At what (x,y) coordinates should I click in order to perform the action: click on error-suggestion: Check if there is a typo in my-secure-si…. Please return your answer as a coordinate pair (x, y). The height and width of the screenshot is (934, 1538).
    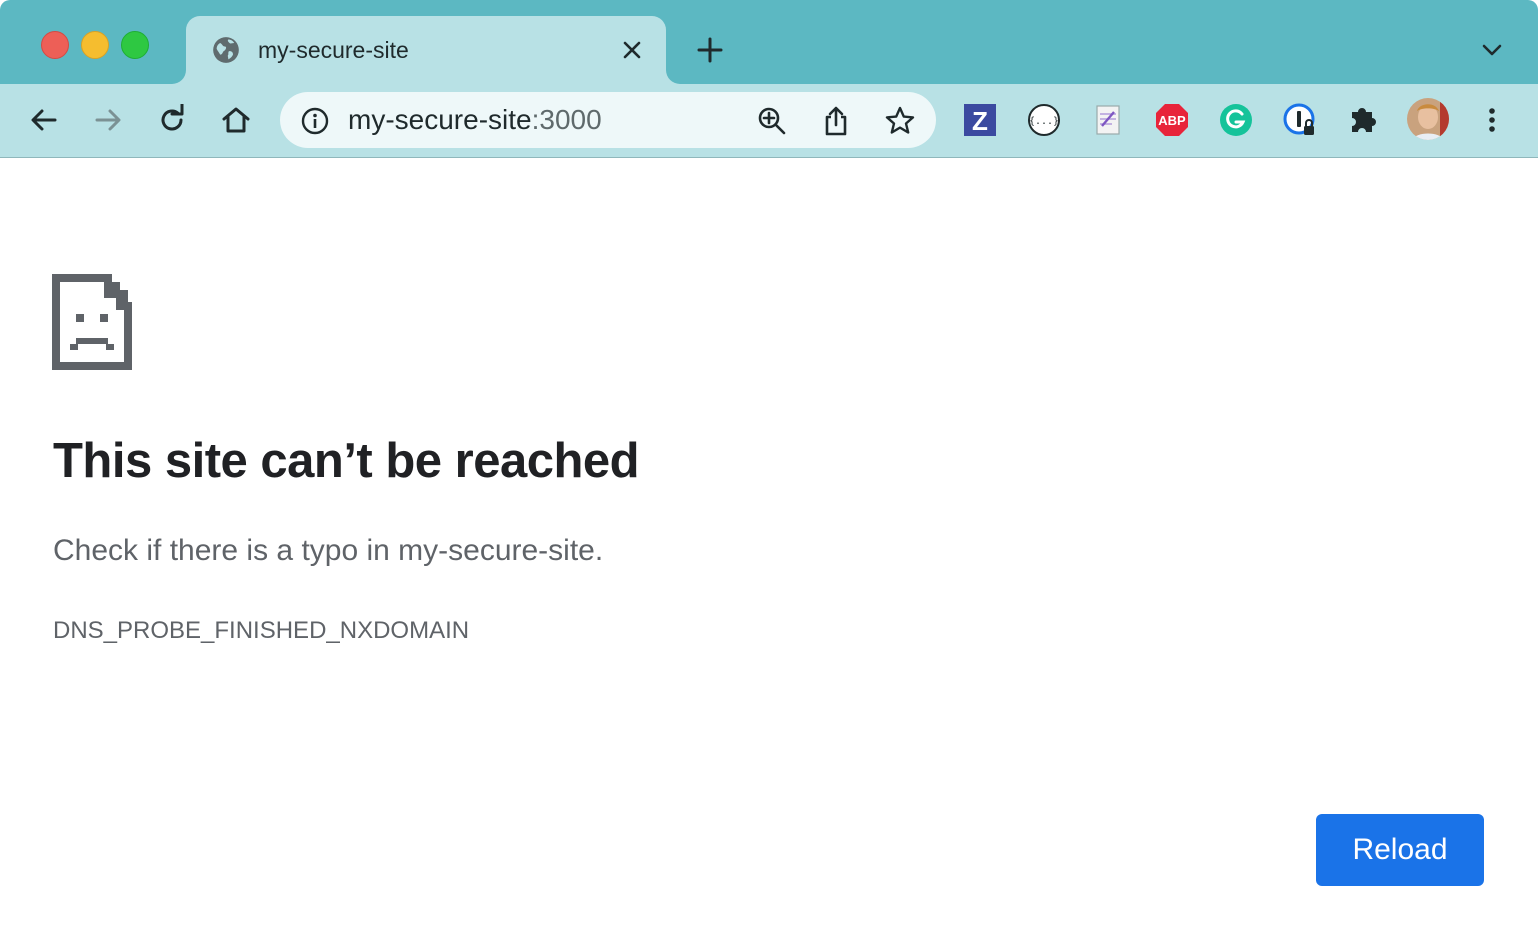
    Looking at the image, I should click on (328, 550).